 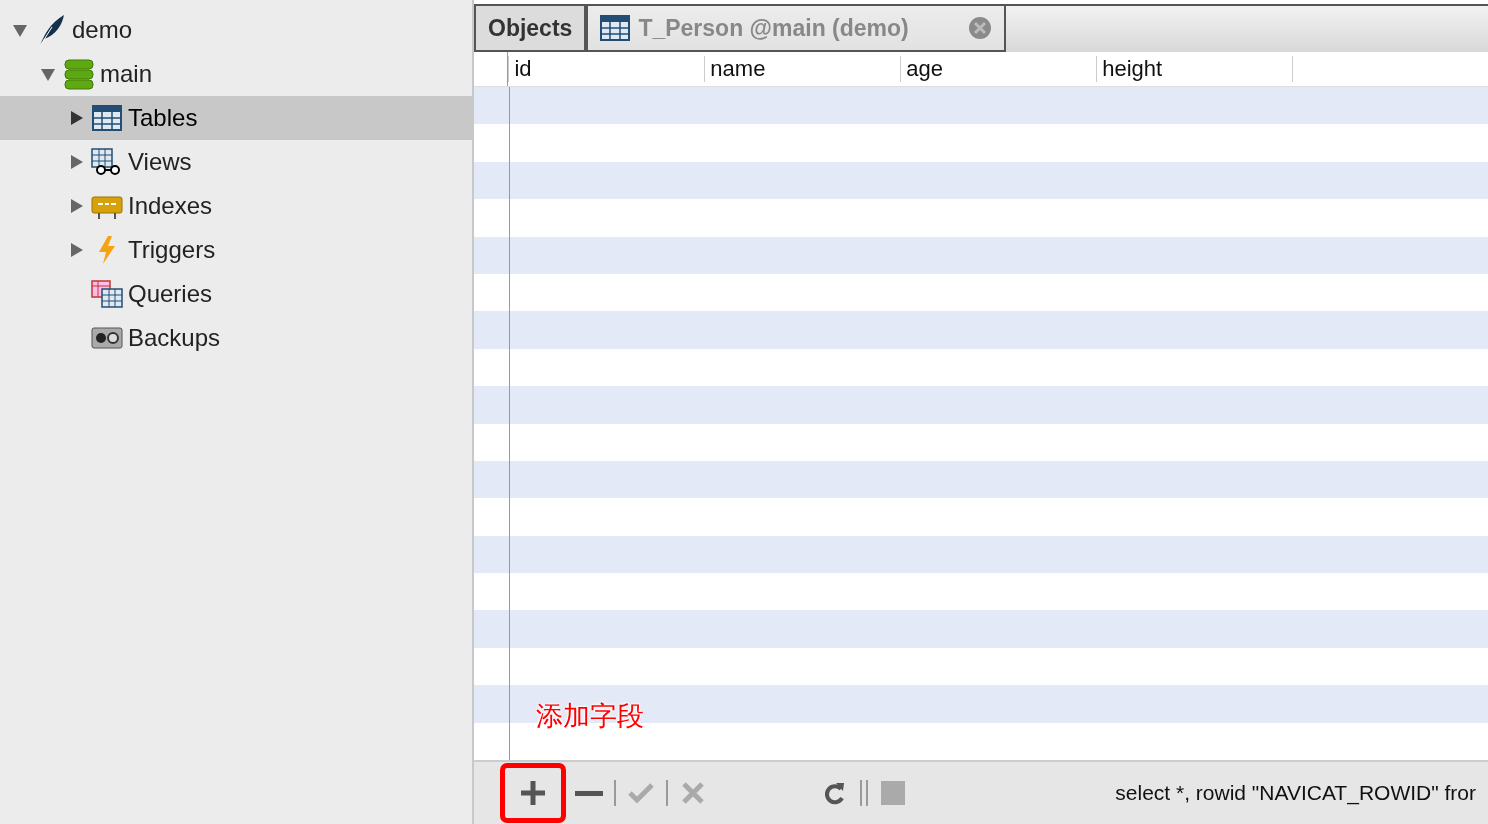 I want to click on checkmark-icon, so click(x=641, y=793).